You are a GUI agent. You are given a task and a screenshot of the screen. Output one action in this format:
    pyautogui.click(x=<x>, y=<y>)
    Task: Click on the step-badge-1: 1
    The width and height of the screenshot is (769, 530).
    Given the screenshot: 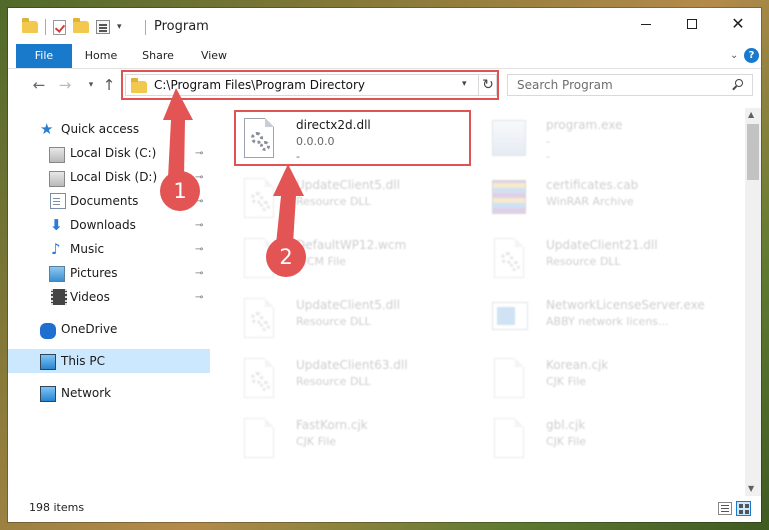 What is the action you would take?
    pyautogui.click(x=180, y=191)
    